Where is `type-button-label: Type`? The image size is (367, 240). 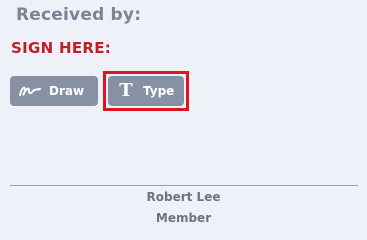
type-button-label: Type is located at coordinates (159, 91).